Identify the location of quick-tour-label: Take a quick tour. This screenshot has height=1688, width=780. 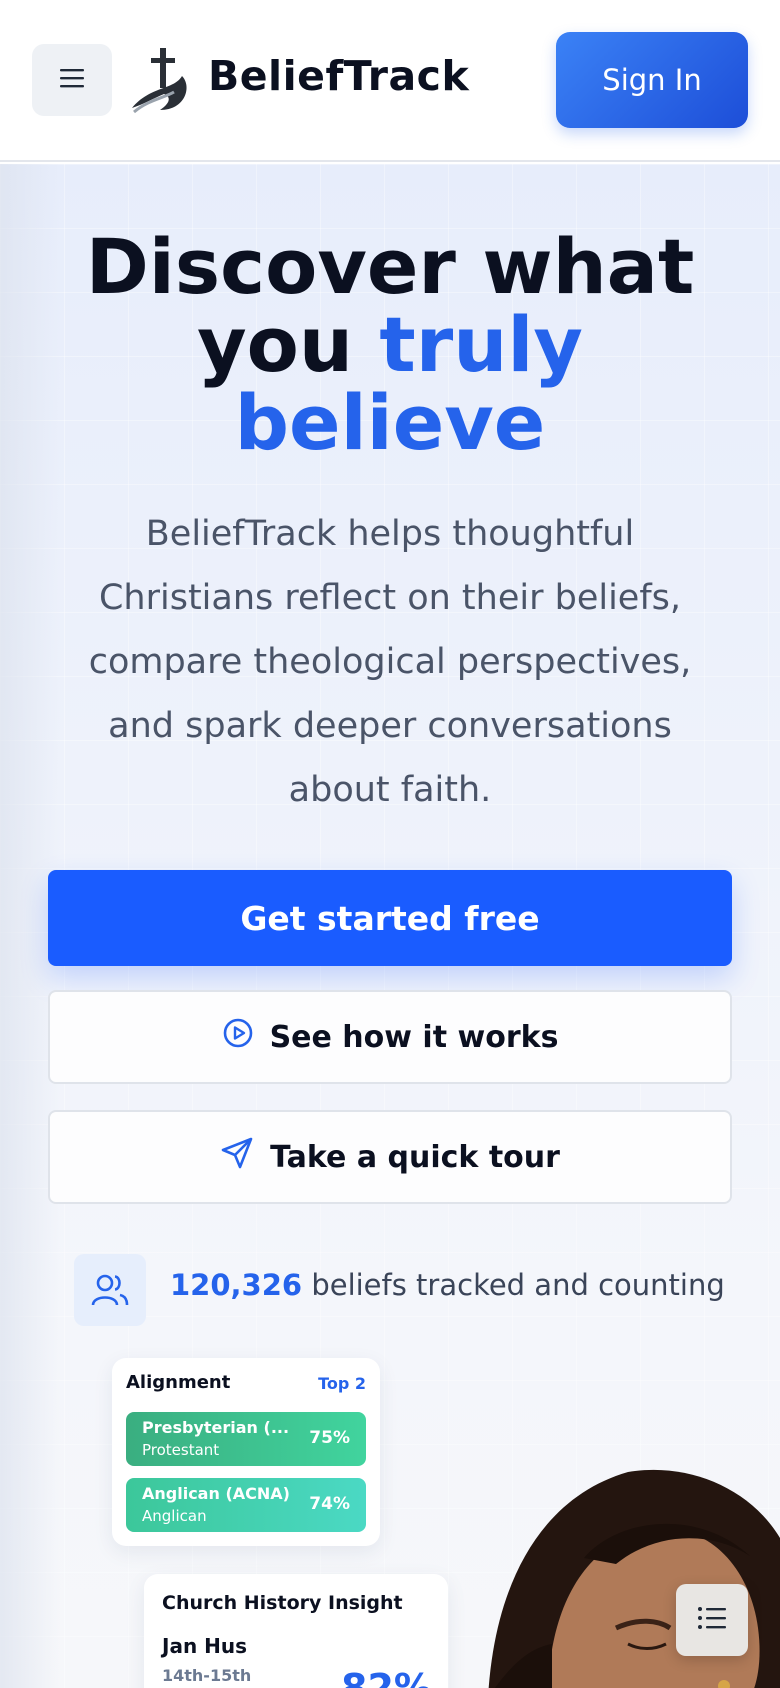
(415, 1157).